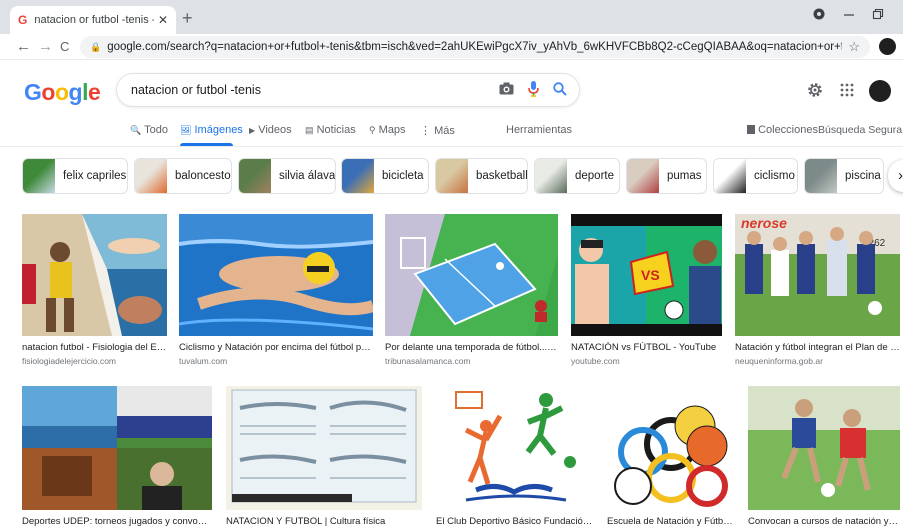 The image size is (903, 529). Describe the element at coordinates (45, 46) in the screenshot. I see `forward-button: →` at that location.